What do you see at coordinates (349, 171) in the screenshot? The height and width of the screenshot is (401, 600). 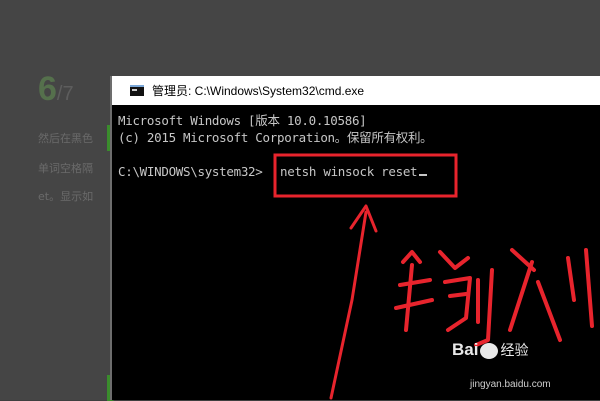 I see `command-text: netsh winsock reset` at bounding box center [349, 171].